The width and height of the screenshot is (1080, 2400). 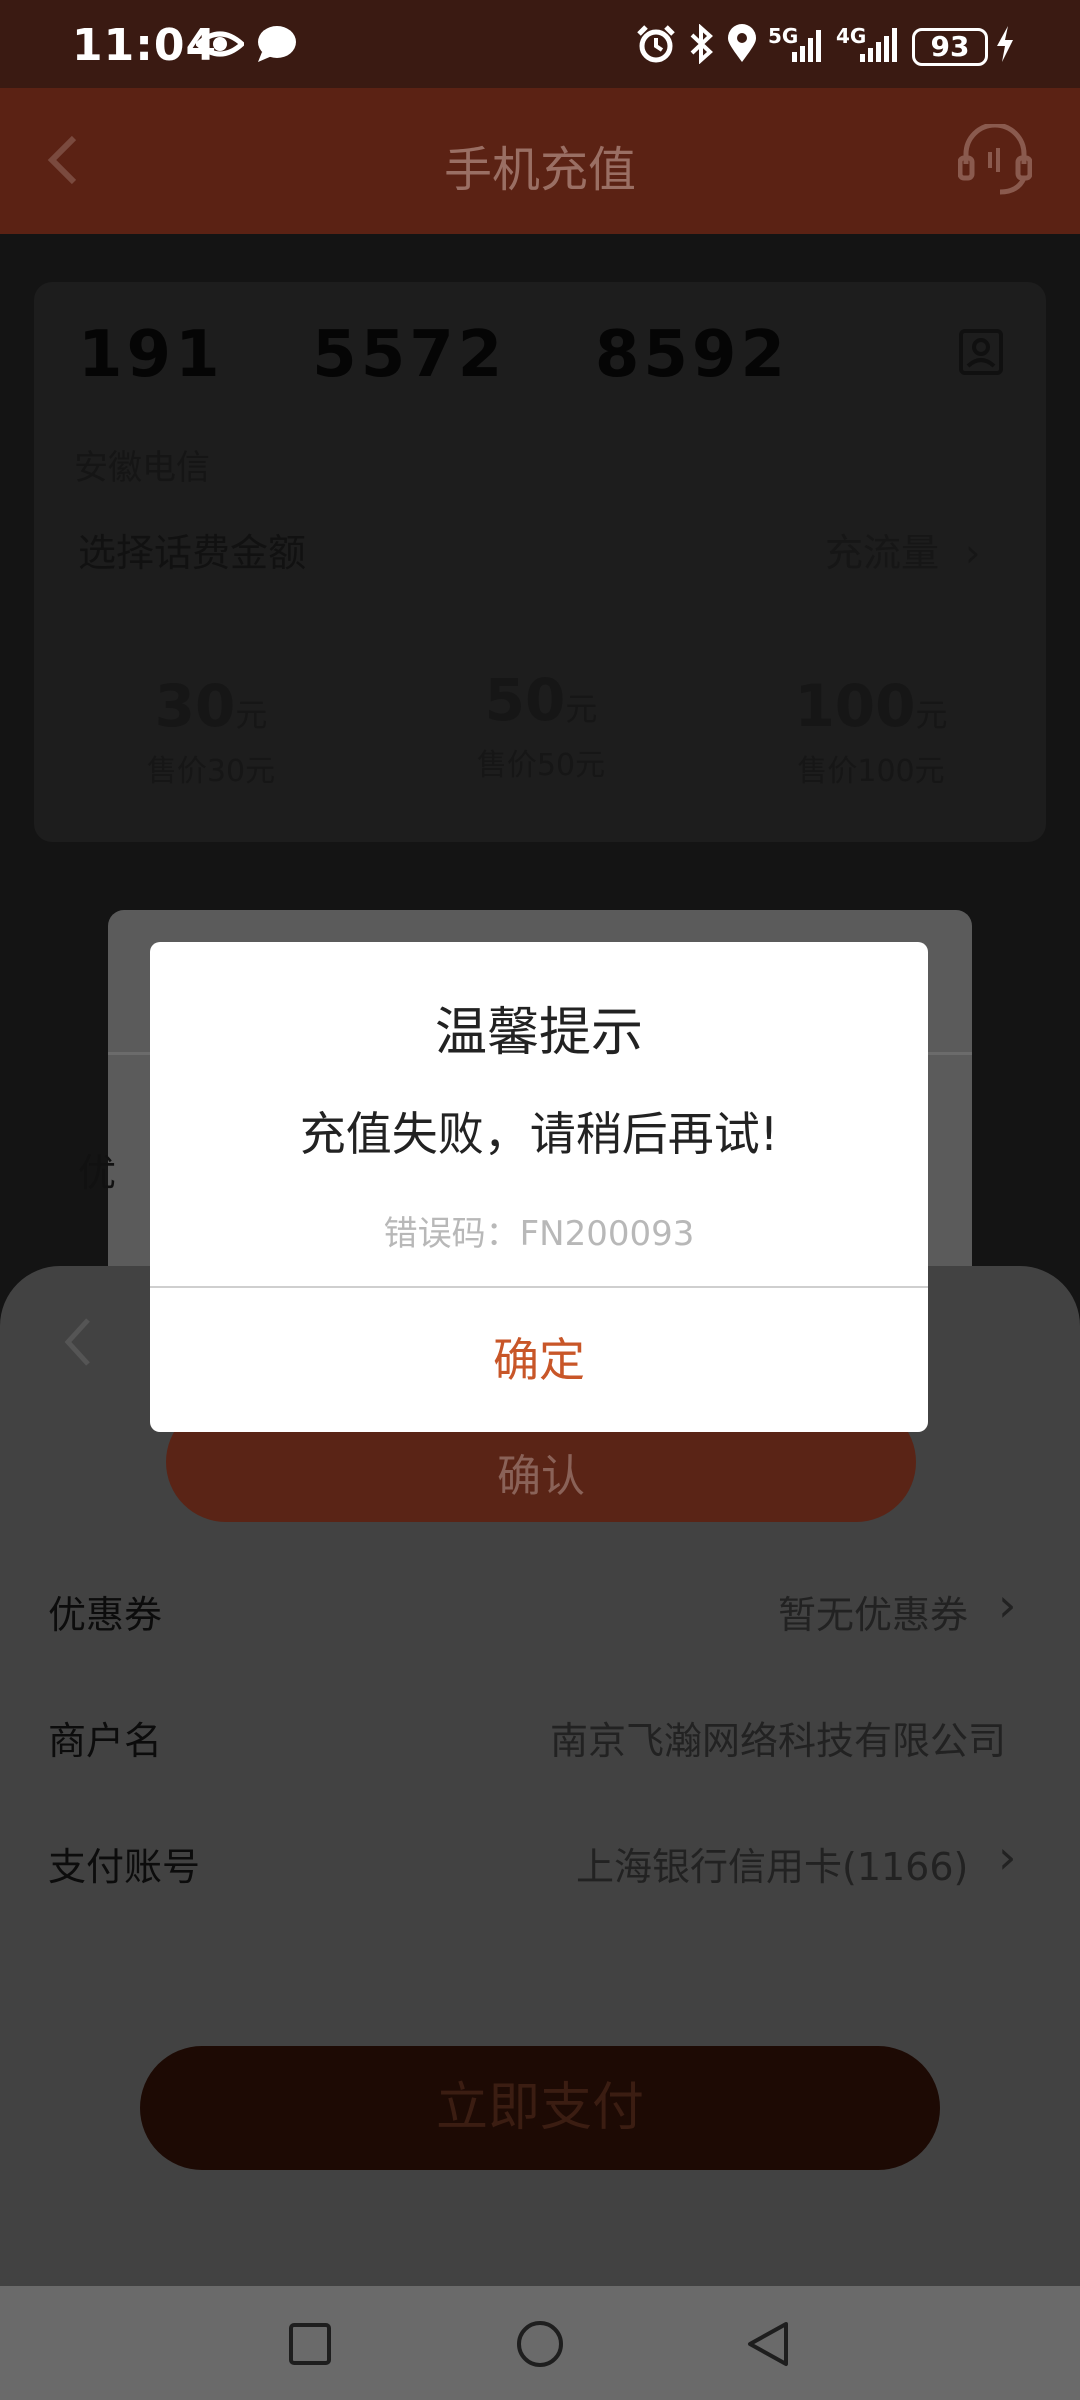 I want to click on coupon-label: 优惠券, so click(x=105, y=1615).